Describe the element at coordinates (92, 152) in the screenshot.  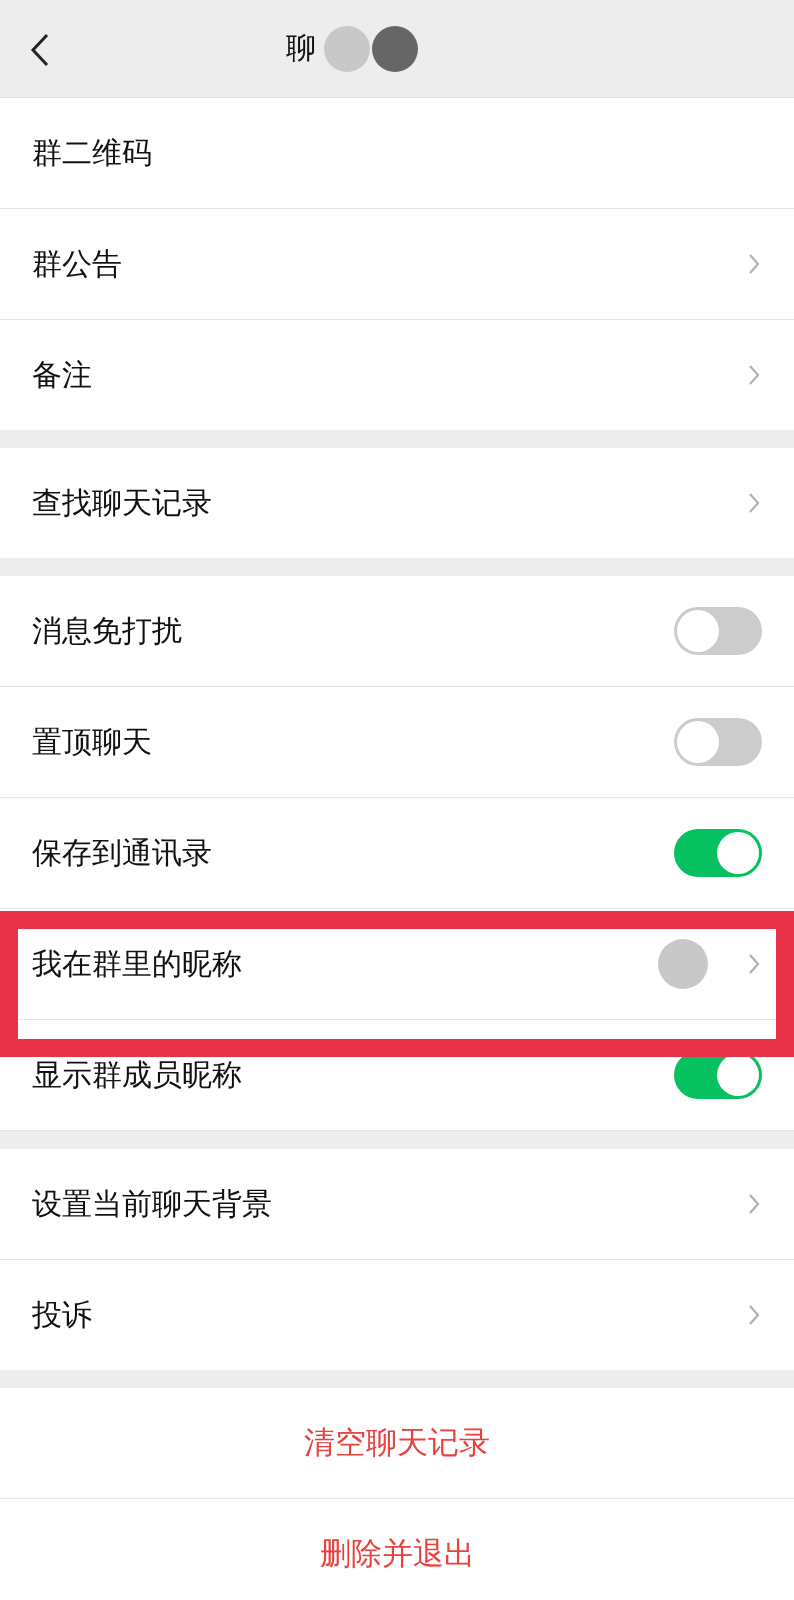
I see `row-label: 群二维码` at that location.